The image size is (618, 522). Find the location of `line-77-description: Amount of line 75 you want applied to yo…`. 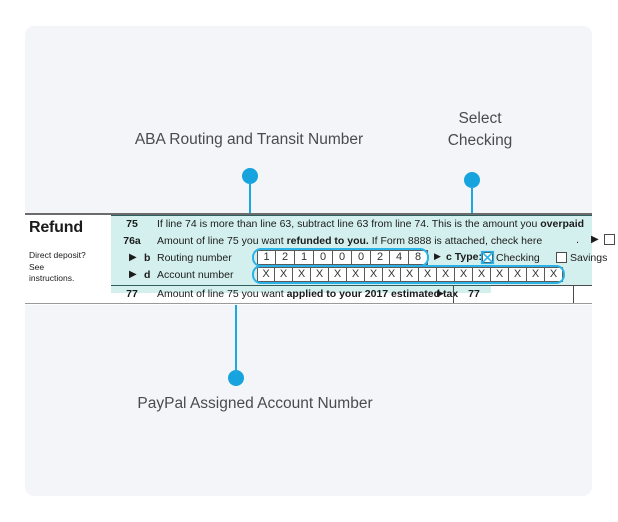

line-77-description: Amount of line 75 you want applied to yo… is located at coordinates (307, 294).